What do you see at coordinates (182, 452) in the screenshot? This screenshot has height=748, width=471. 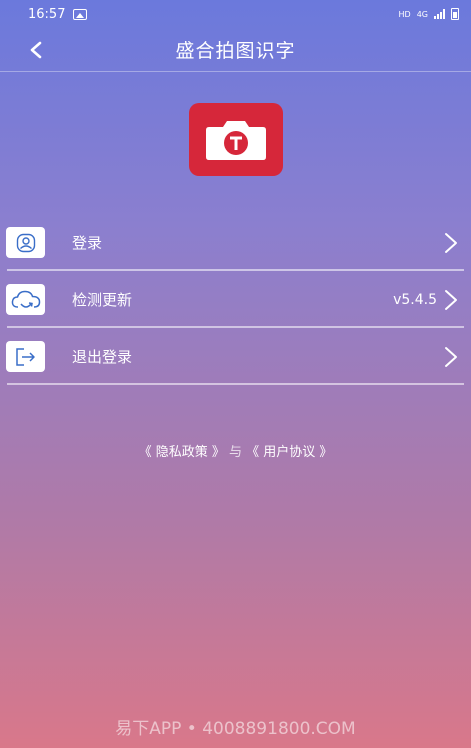 I see `privacy-policy-link: 《 隐私政策 》` at bounding box center [182, 452].